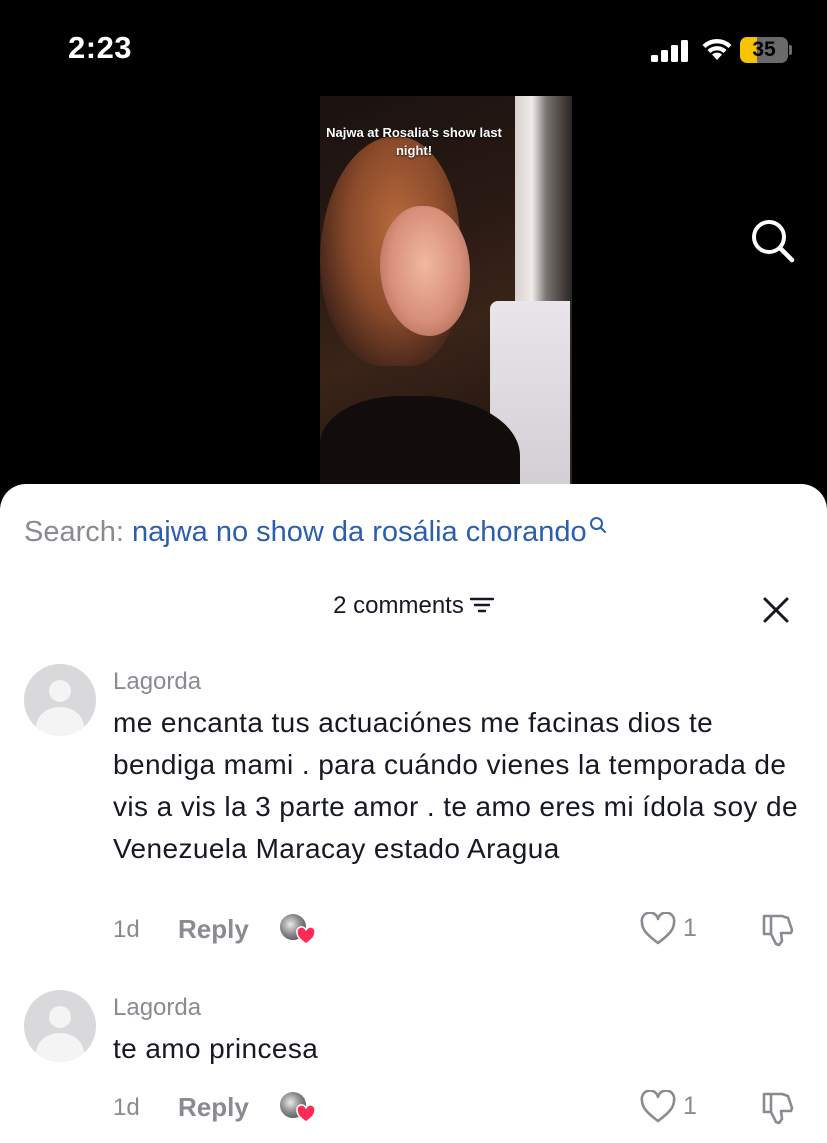 This screenshot has width=827, height=1143. Describe the element at coordinates (100, 47) in the screenshot. I see `status-time: 2:23` at that location.